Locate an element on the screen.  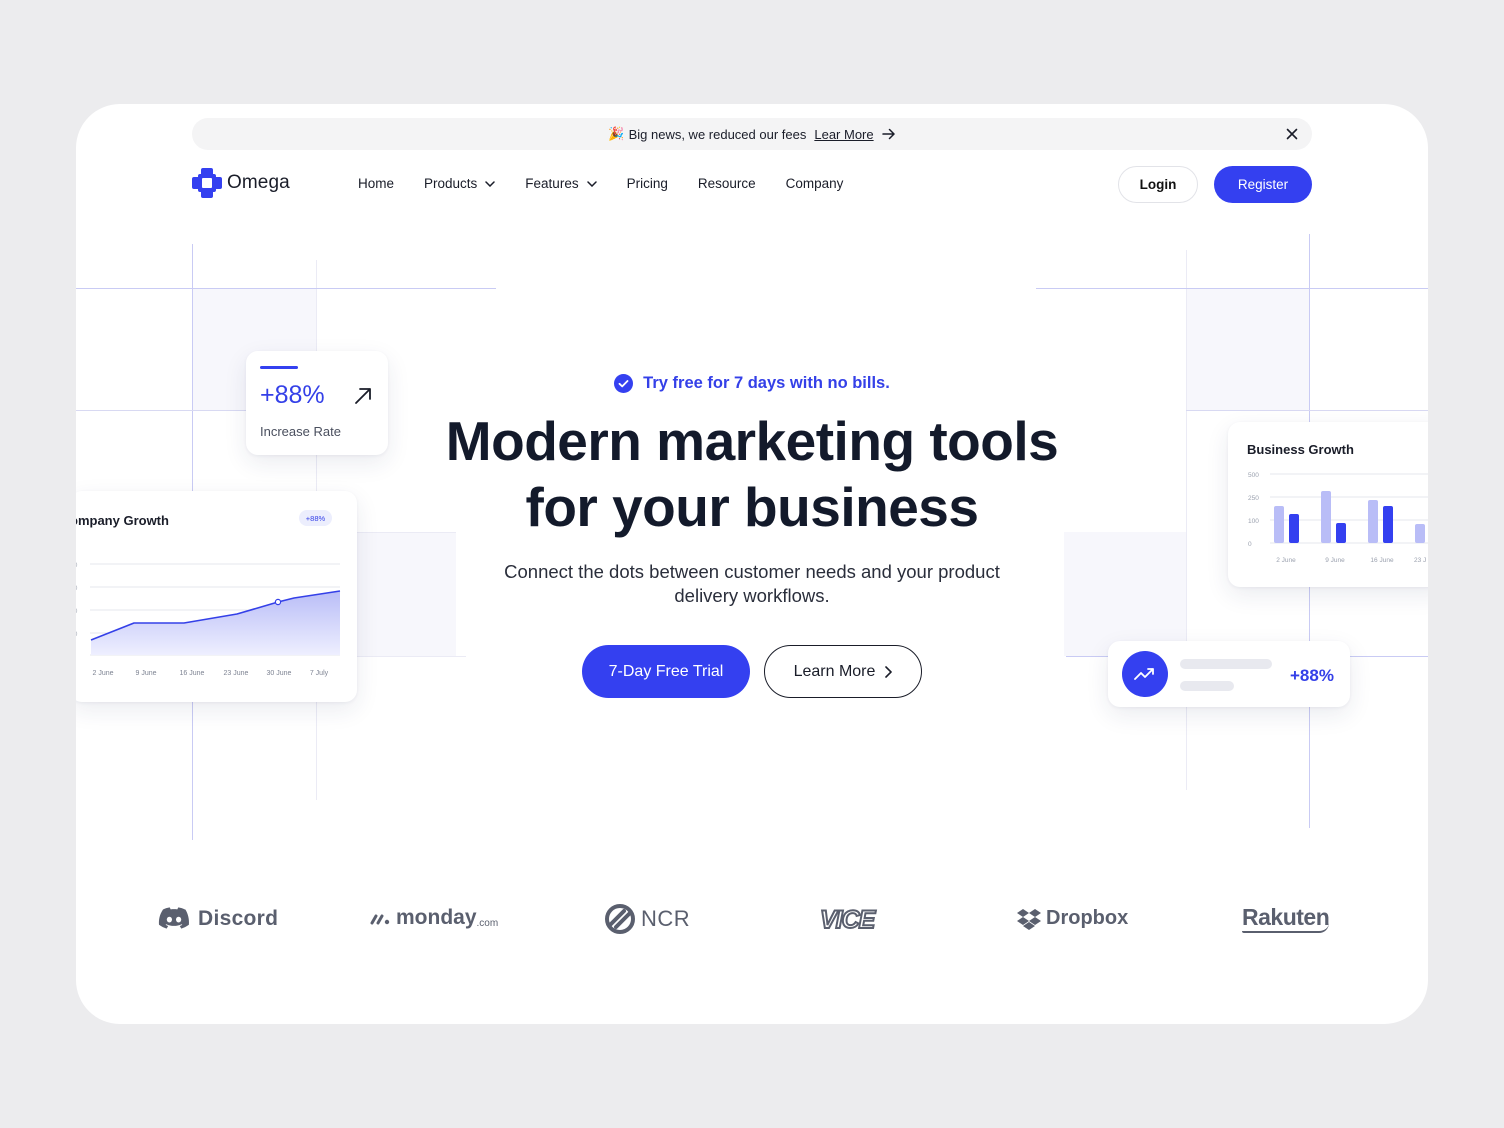
monday-wordmark: monday is located at coordinates (436, 917).